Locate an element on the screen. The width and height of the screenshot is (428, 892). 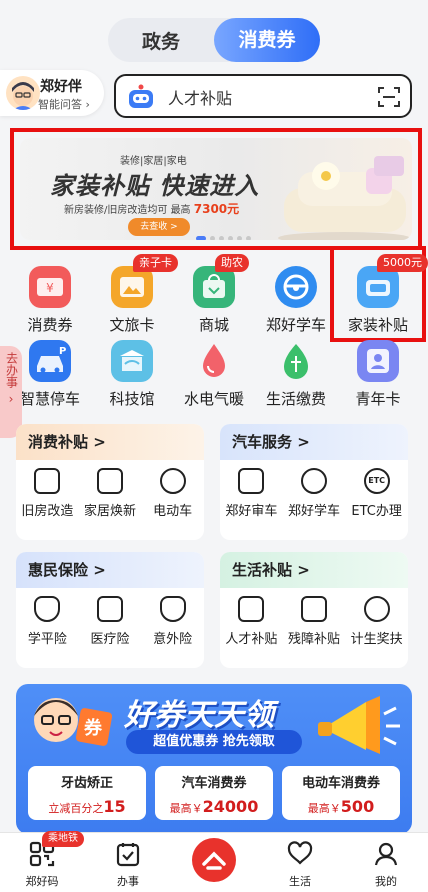
banner-button: 去查收 > is located at coordinates (159, 227).